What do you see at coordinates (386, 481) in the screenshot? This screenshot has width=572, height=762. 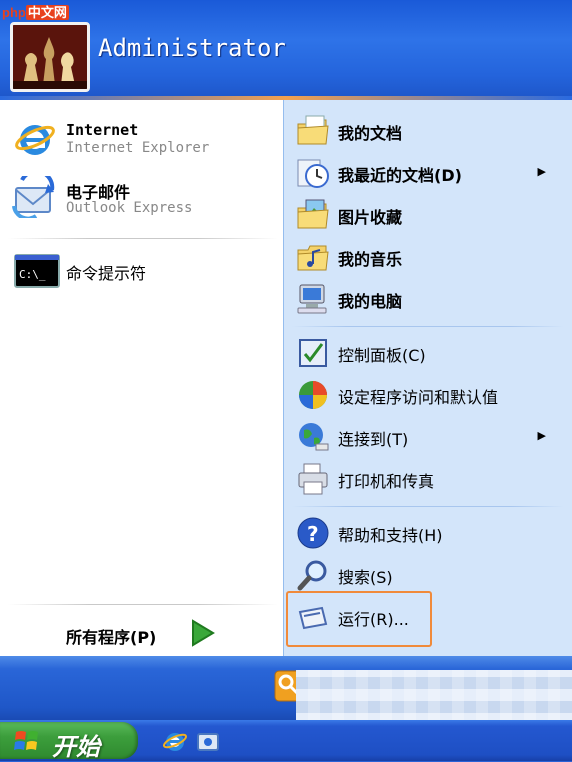 I see `system-label: 打印机和传真` at bounding box center [386, 481].